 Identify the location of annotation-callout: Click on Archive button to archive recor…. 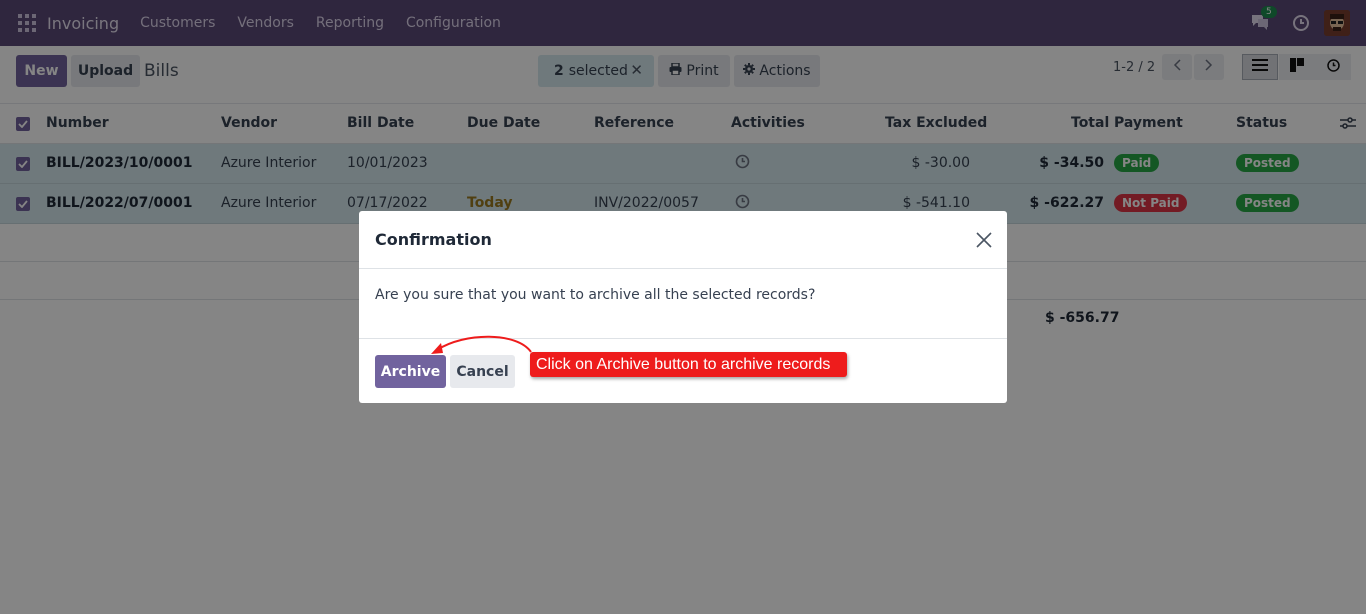
(688, 364).